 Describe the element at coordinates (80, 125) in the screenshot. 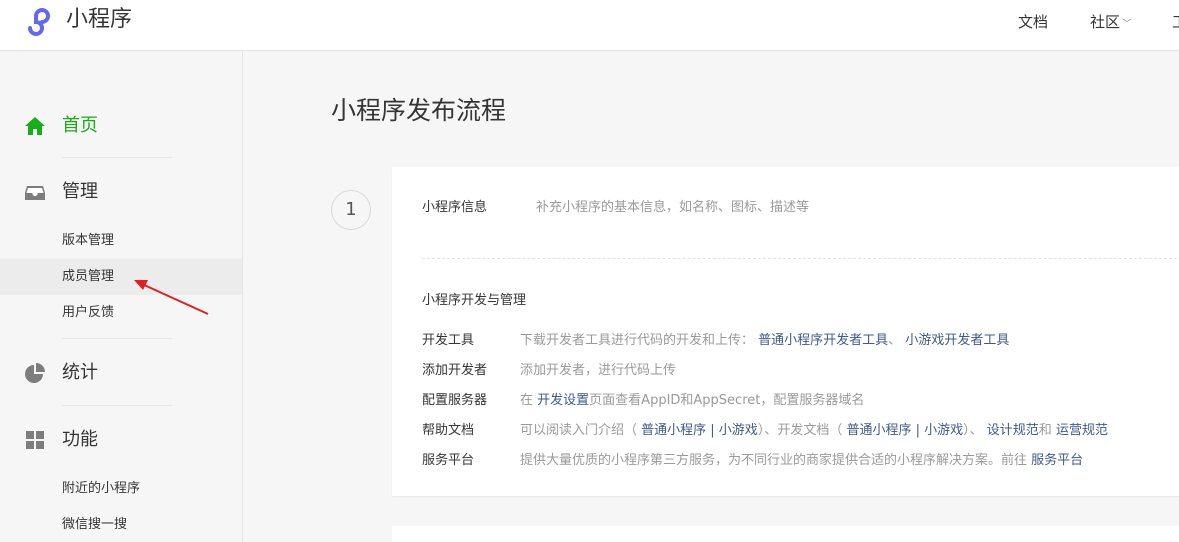

I see `sidebar-item-label: 首页` at that location.